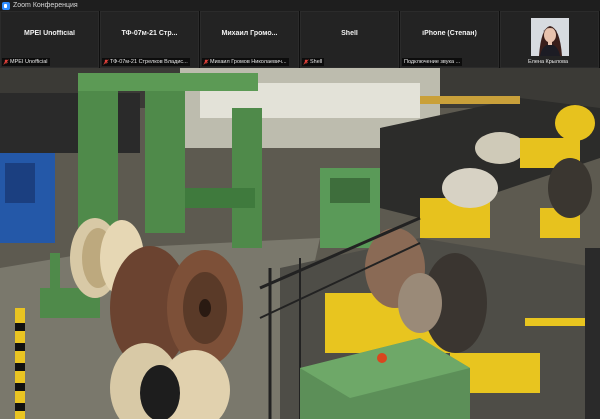 This screenshot has height=419, width=600. Describe the element at coordinates (550, 37) in the screenshot. I see `participant-video` at that location.